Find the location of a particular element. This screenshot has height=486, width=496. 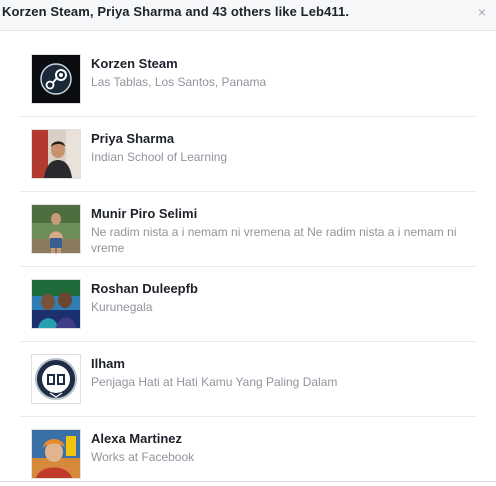

person-name: Munir Piro Selimi is located at coordinates (144, 213).